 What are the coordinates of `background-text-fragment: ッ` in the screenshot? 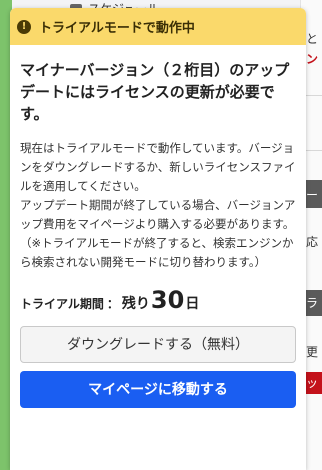 It's located at (312, 383).